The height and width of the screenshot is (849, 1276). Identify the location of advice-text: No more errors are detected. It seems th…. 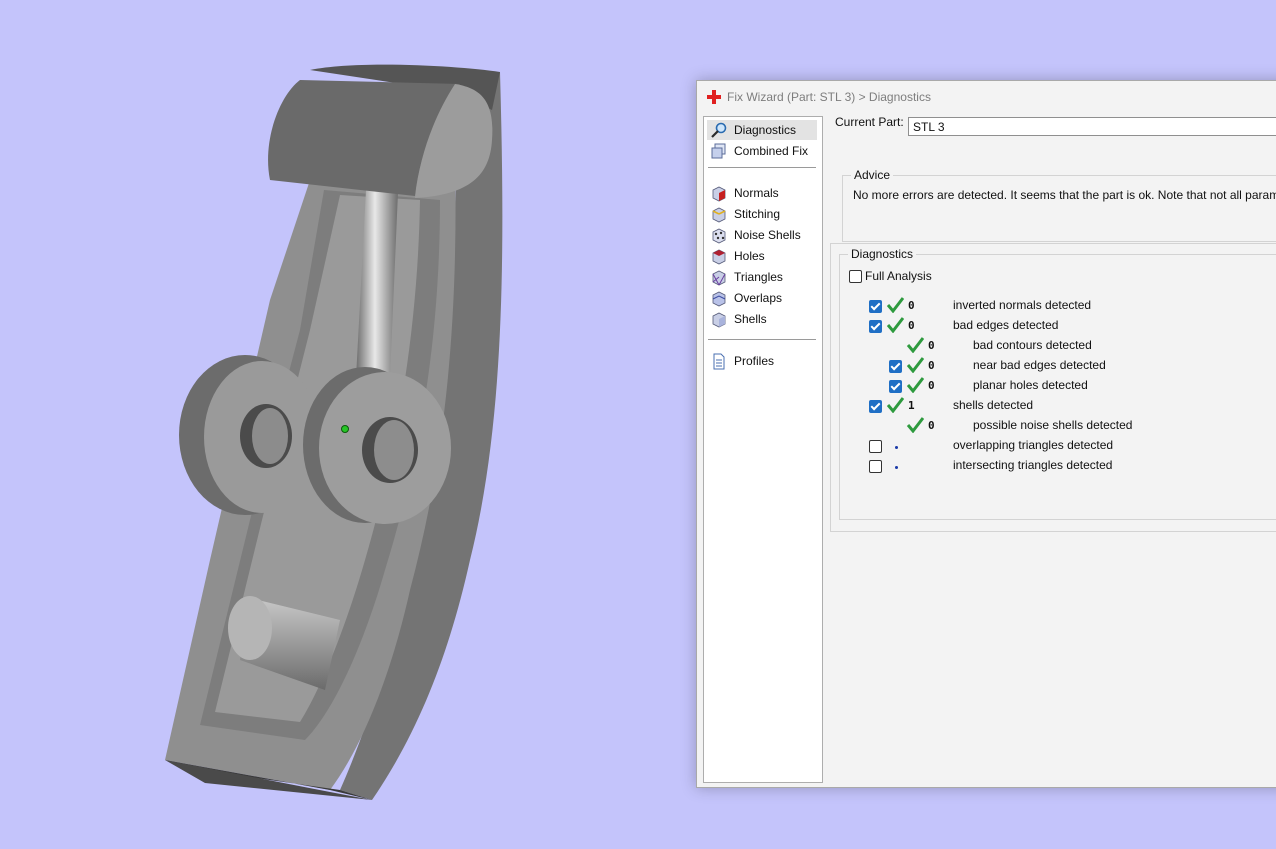
(1064, 195).